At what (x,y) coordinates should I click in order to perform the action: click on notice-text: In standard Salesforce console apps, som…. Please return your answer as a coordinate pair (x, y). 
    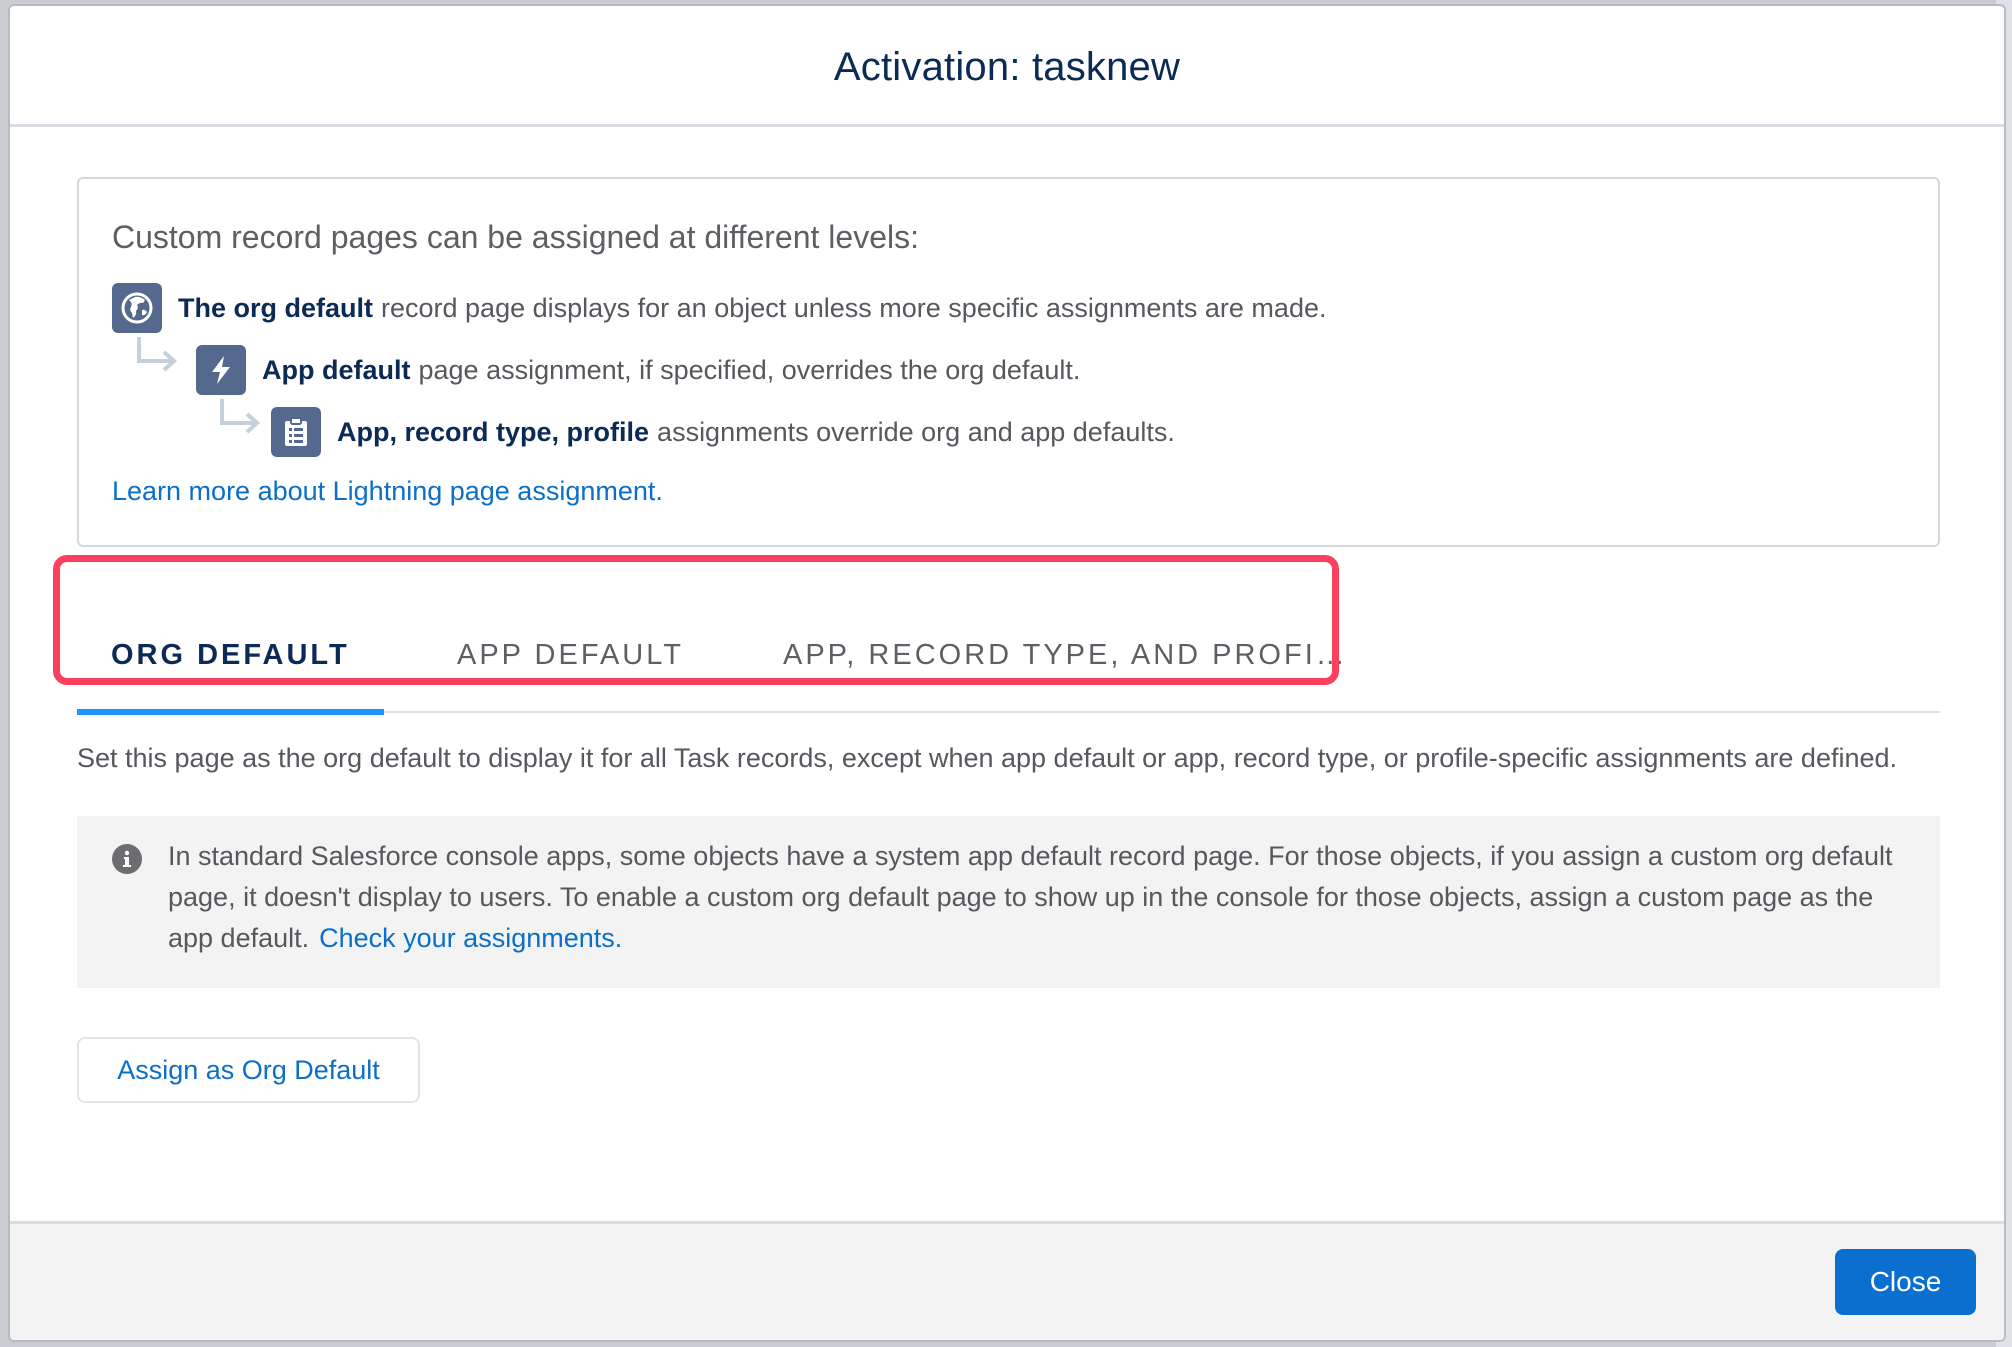
    Looking at the image, I should click on (1038, 897).